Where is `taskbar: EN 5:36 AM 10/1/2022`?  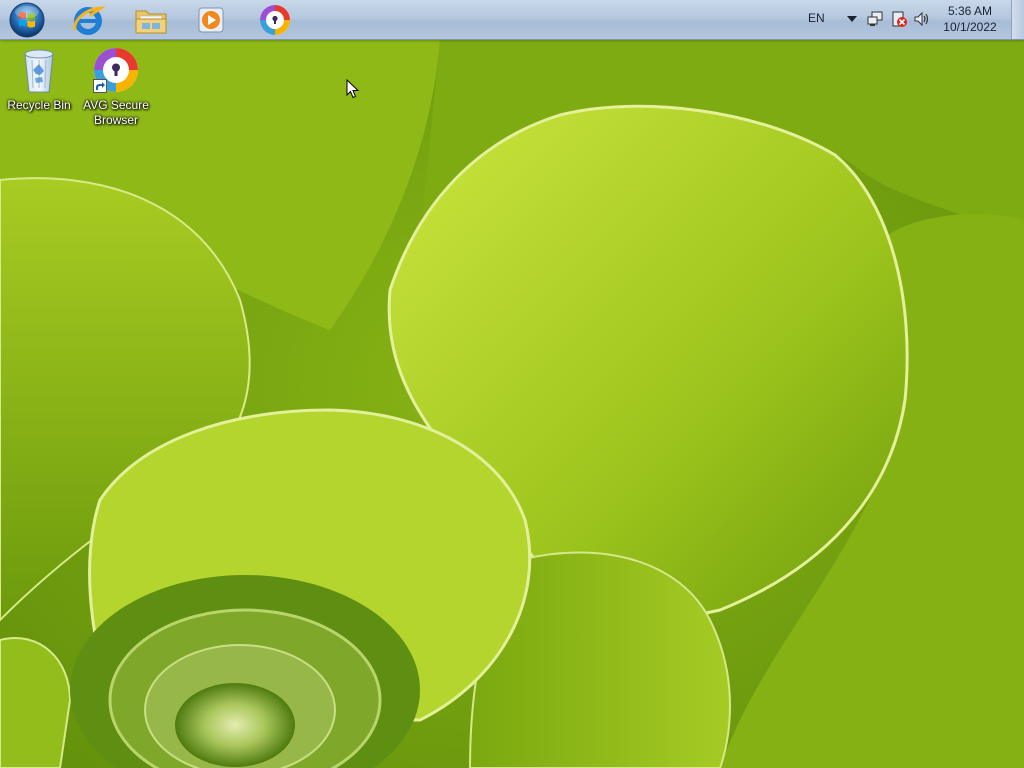
taskbar: EN 5:36 AM 10/1/2022 is located at coordinates (512, 20).